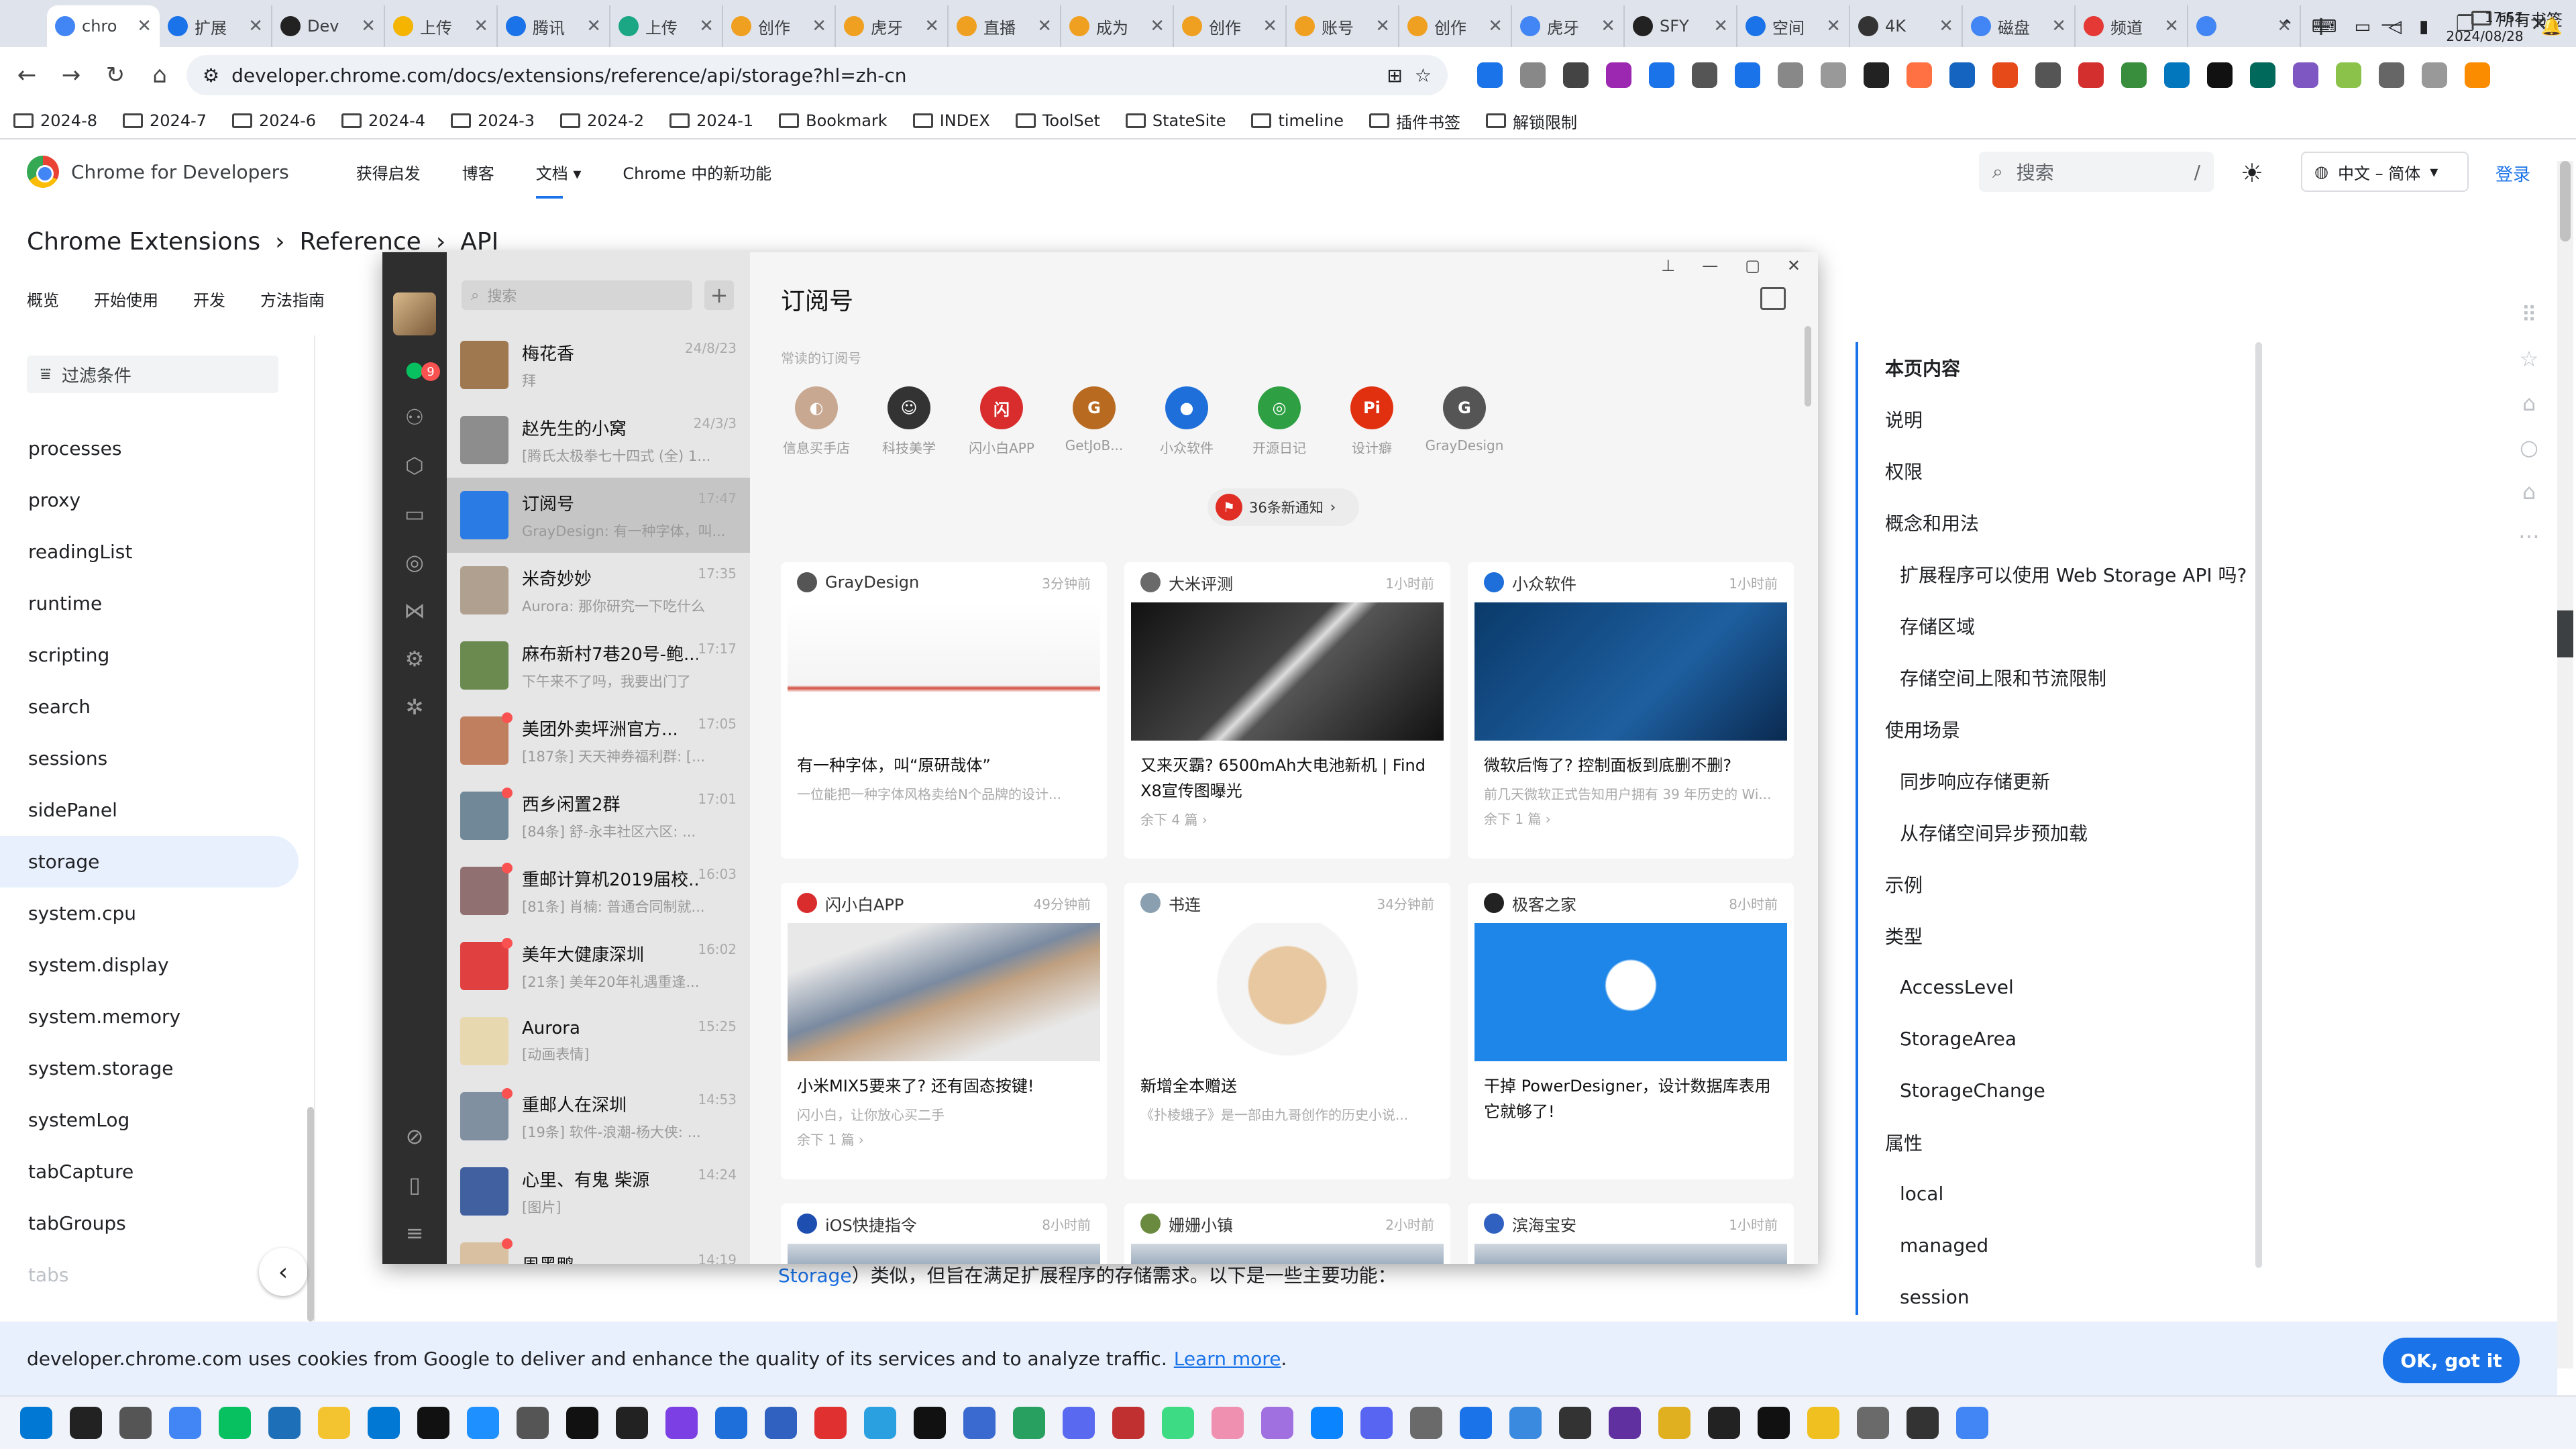 Image resolution: width=2576 pixels, height=1449 pixels. I want to click on keyboard-icon: ⌨, so click(2324, 27).